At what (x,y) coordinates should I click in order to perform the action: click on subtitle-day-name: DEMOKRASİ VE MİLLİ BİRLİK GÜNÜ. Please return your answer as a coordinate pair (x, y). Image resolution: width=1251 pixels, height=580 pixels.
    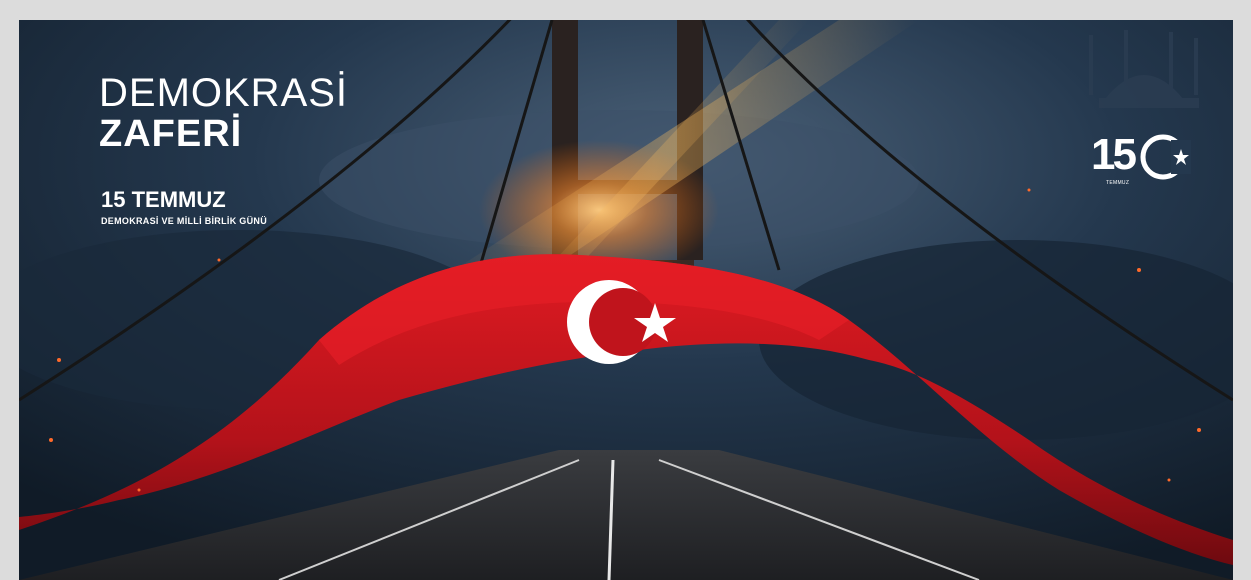
    Looking at the image, I should click on (184, 221).